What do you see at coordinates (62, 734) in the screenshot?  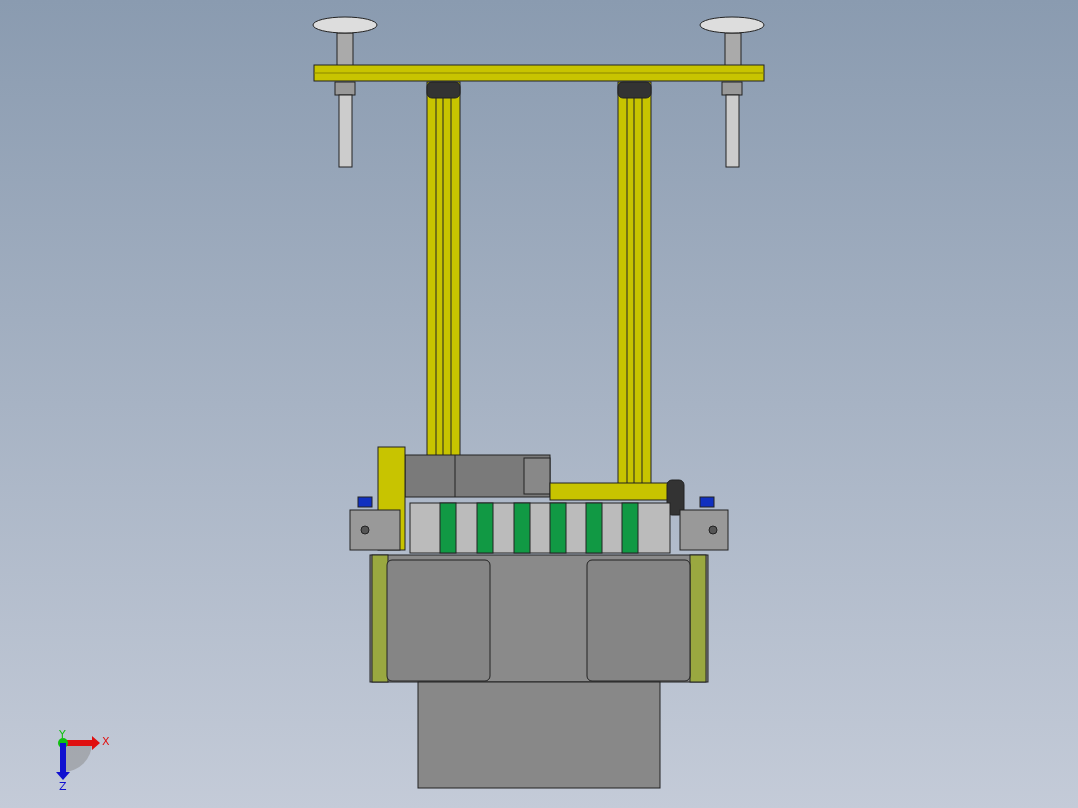 I see `axis-label: Y` at bounding box center [62, 734].